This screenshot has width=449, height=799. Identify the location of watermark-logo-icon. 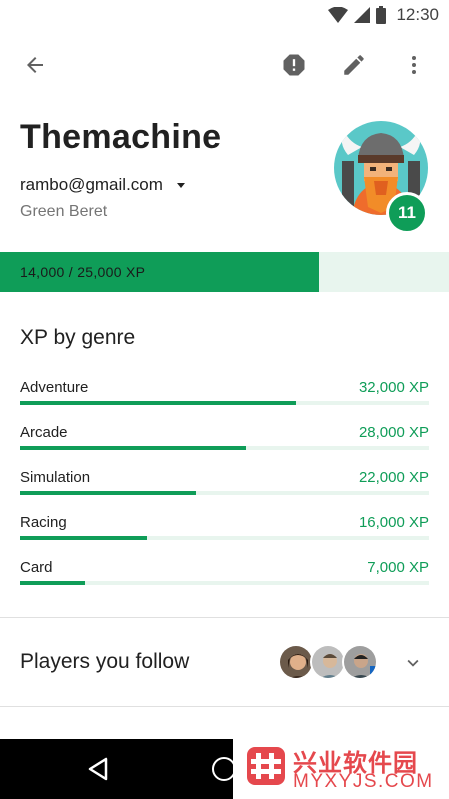
(266, 766).